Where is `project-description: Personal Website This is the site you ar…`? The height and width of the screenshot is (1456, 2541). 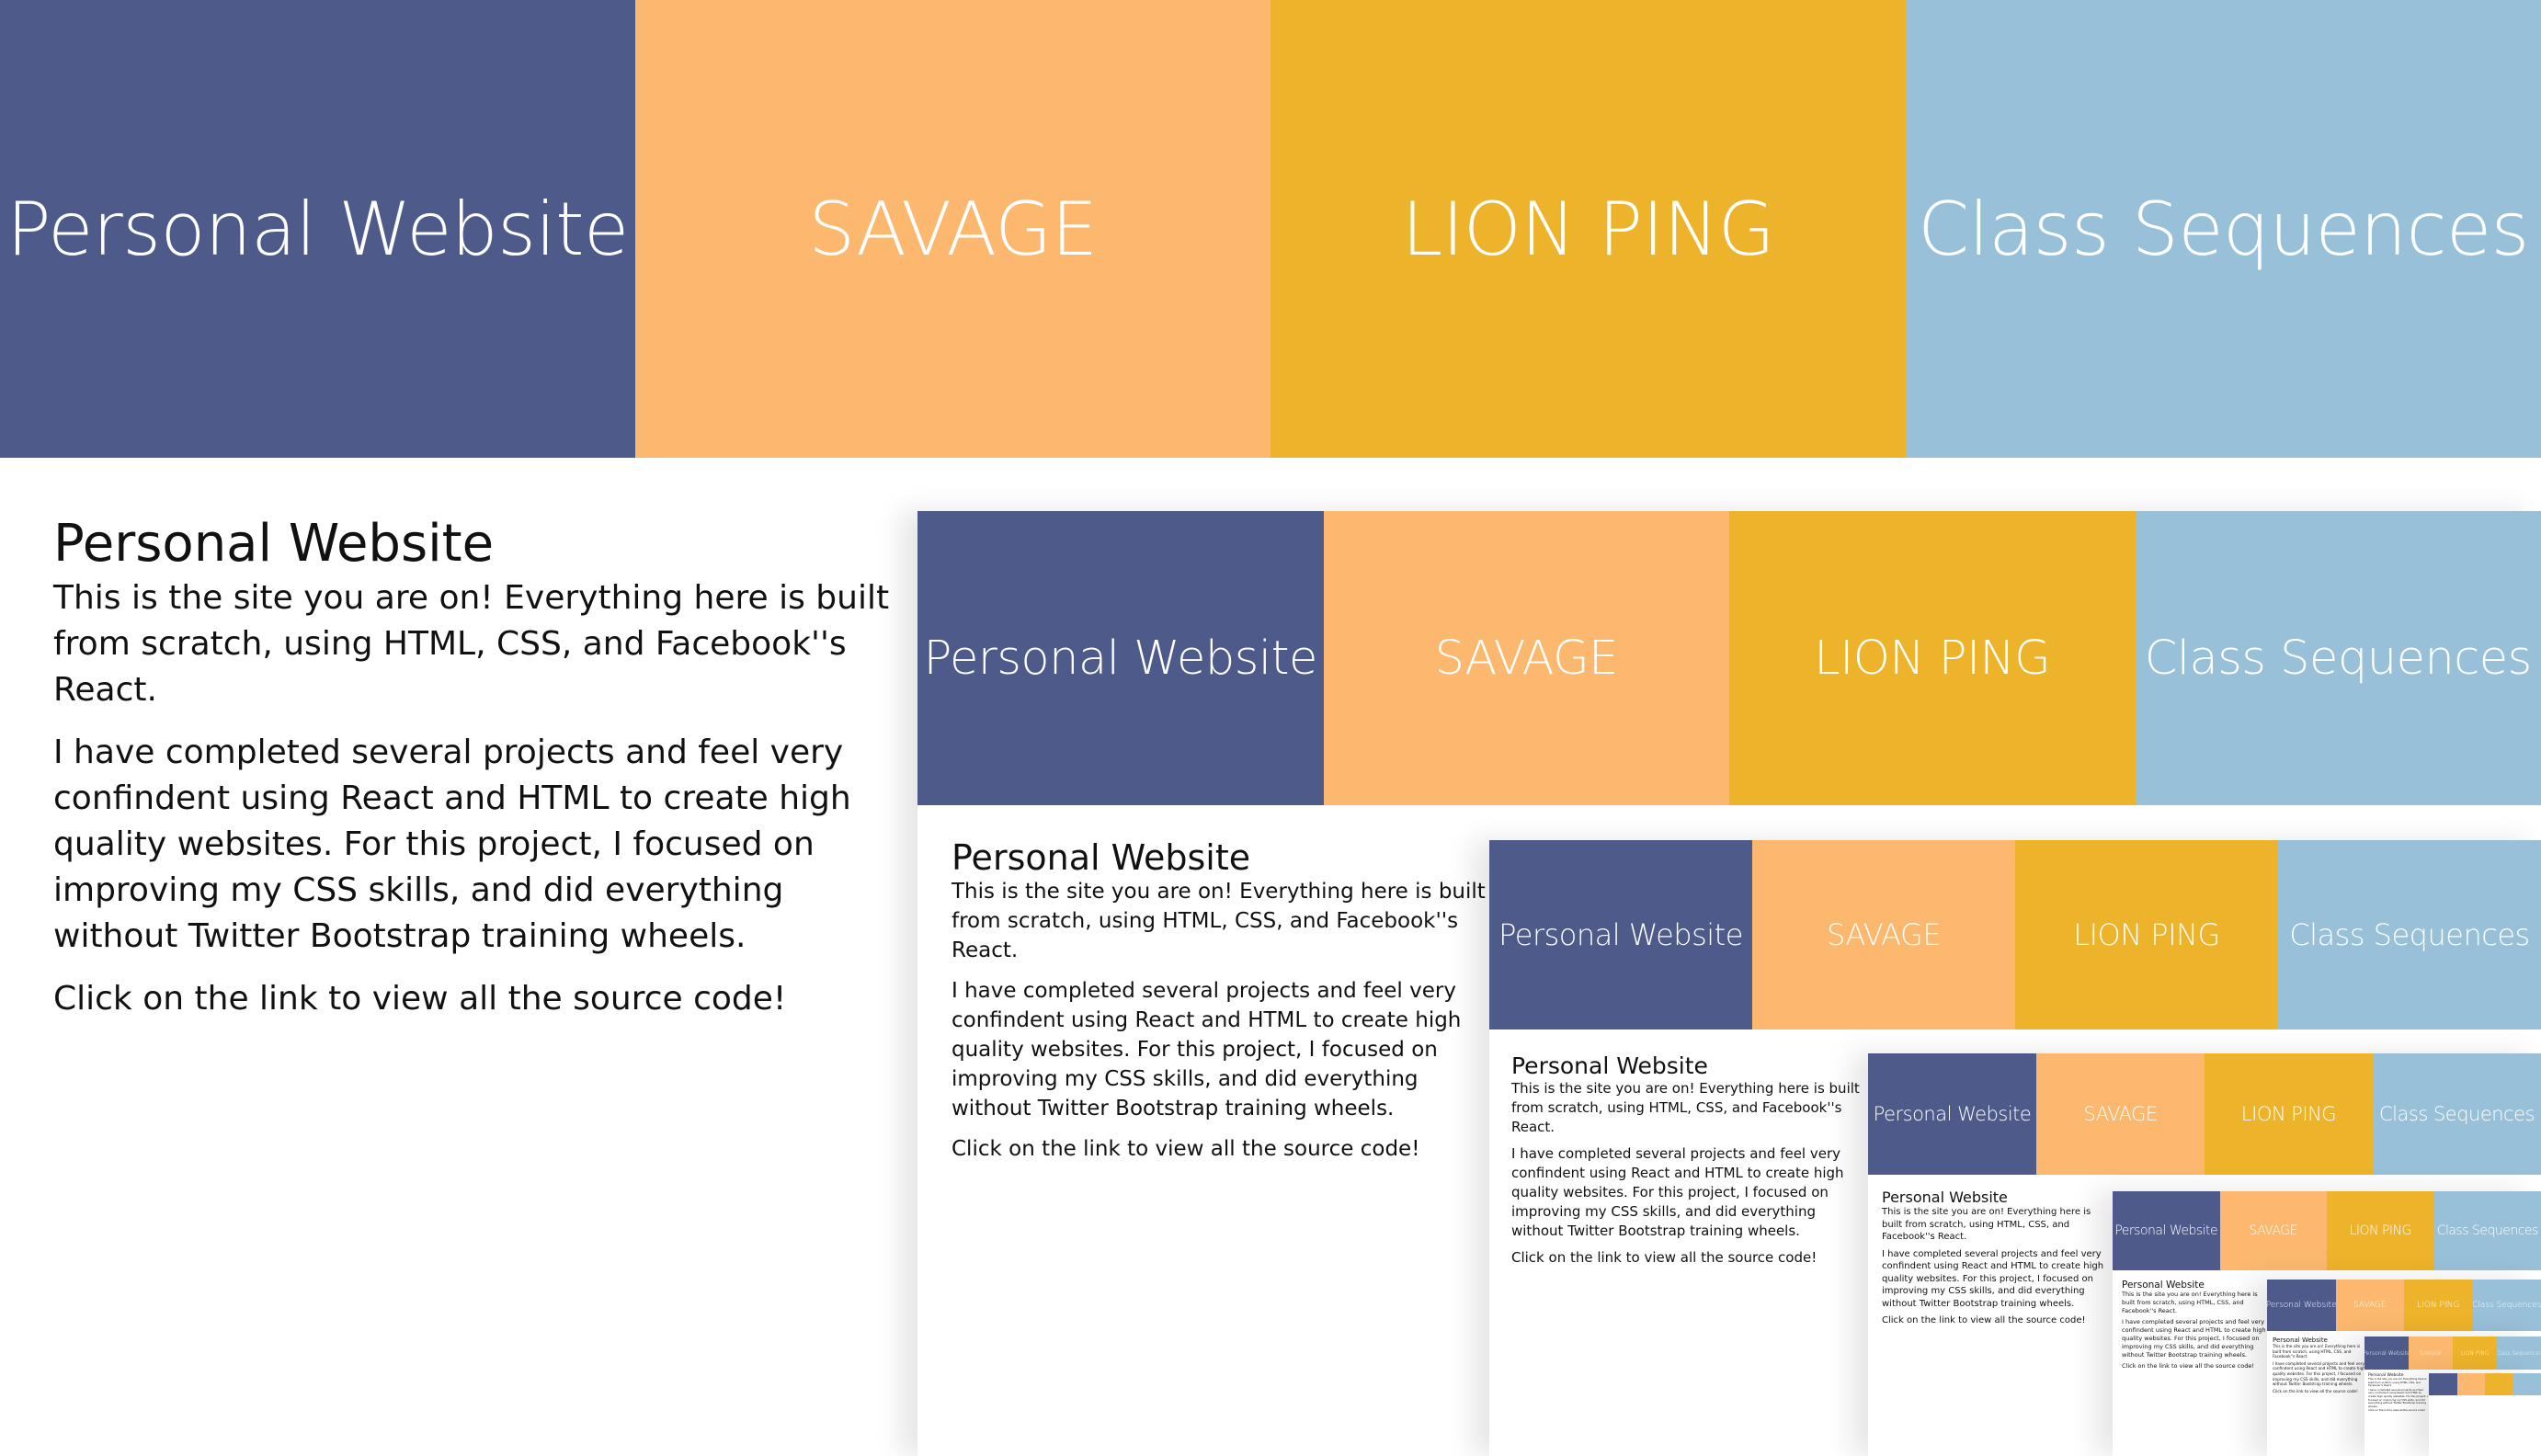 project-description: Personal Website This is the site you ar… is located at coordinates (476, 776).